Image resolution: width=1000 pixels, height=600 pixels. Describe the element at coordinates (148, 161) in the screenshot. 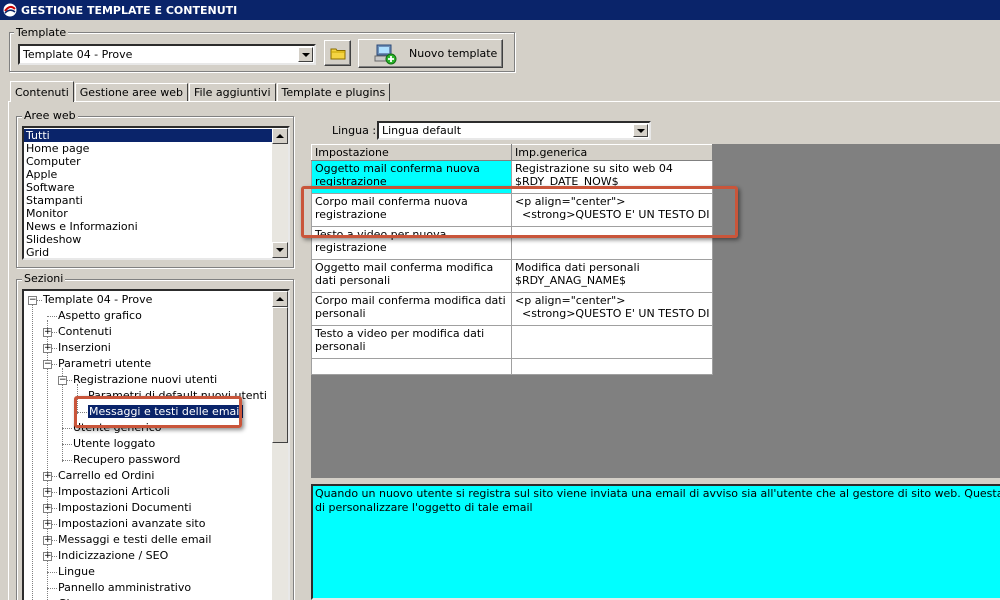

I see `list-item: Computer` at that location.